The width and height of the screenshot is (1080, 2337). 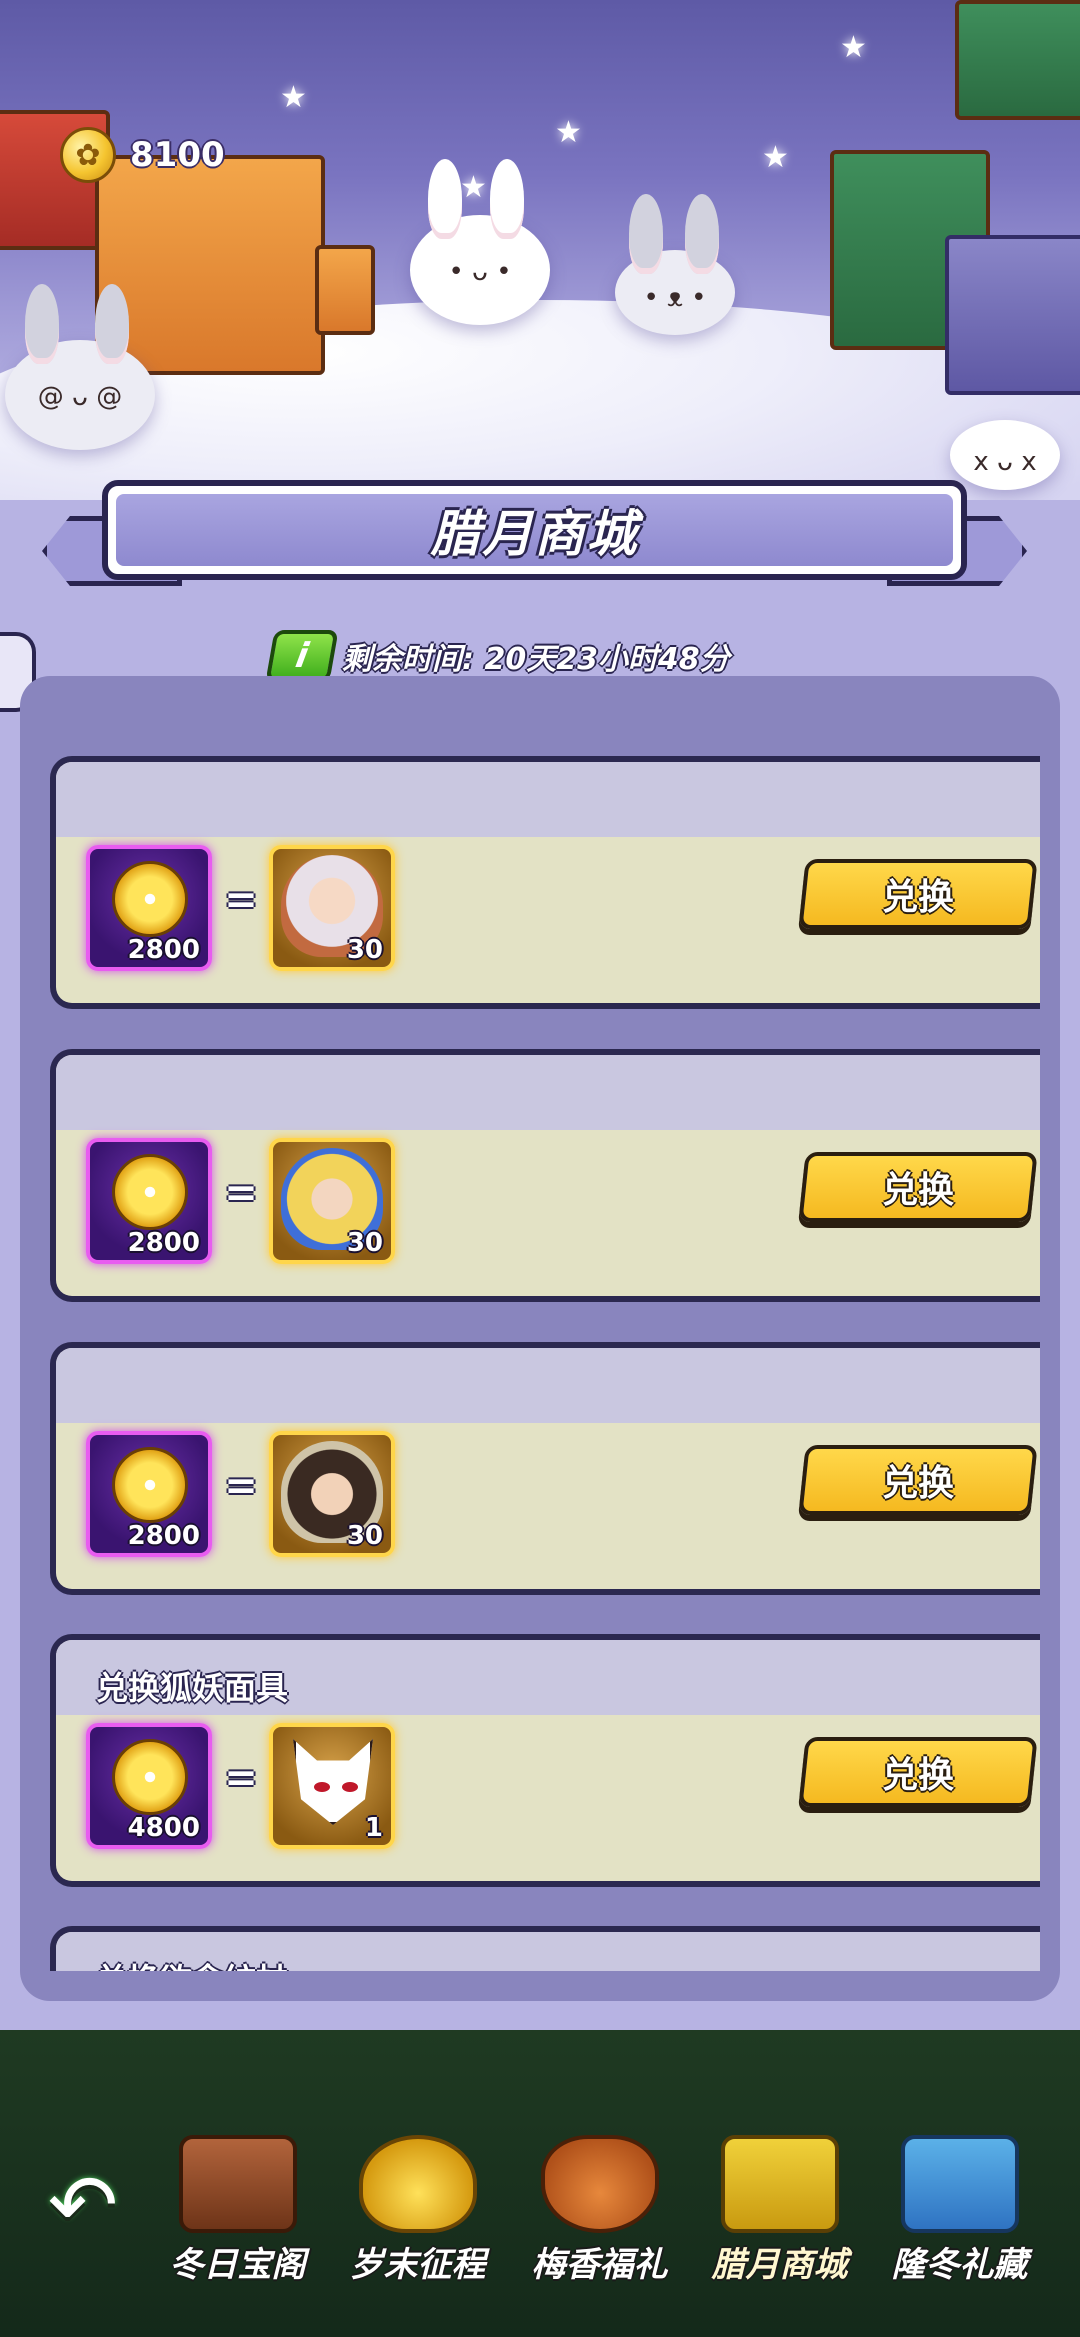 What do you see at coordinates (192, 1688) in the screenshot?
I see `item-title: 兑换狐妖面具` at bounding box center [192, 1688].